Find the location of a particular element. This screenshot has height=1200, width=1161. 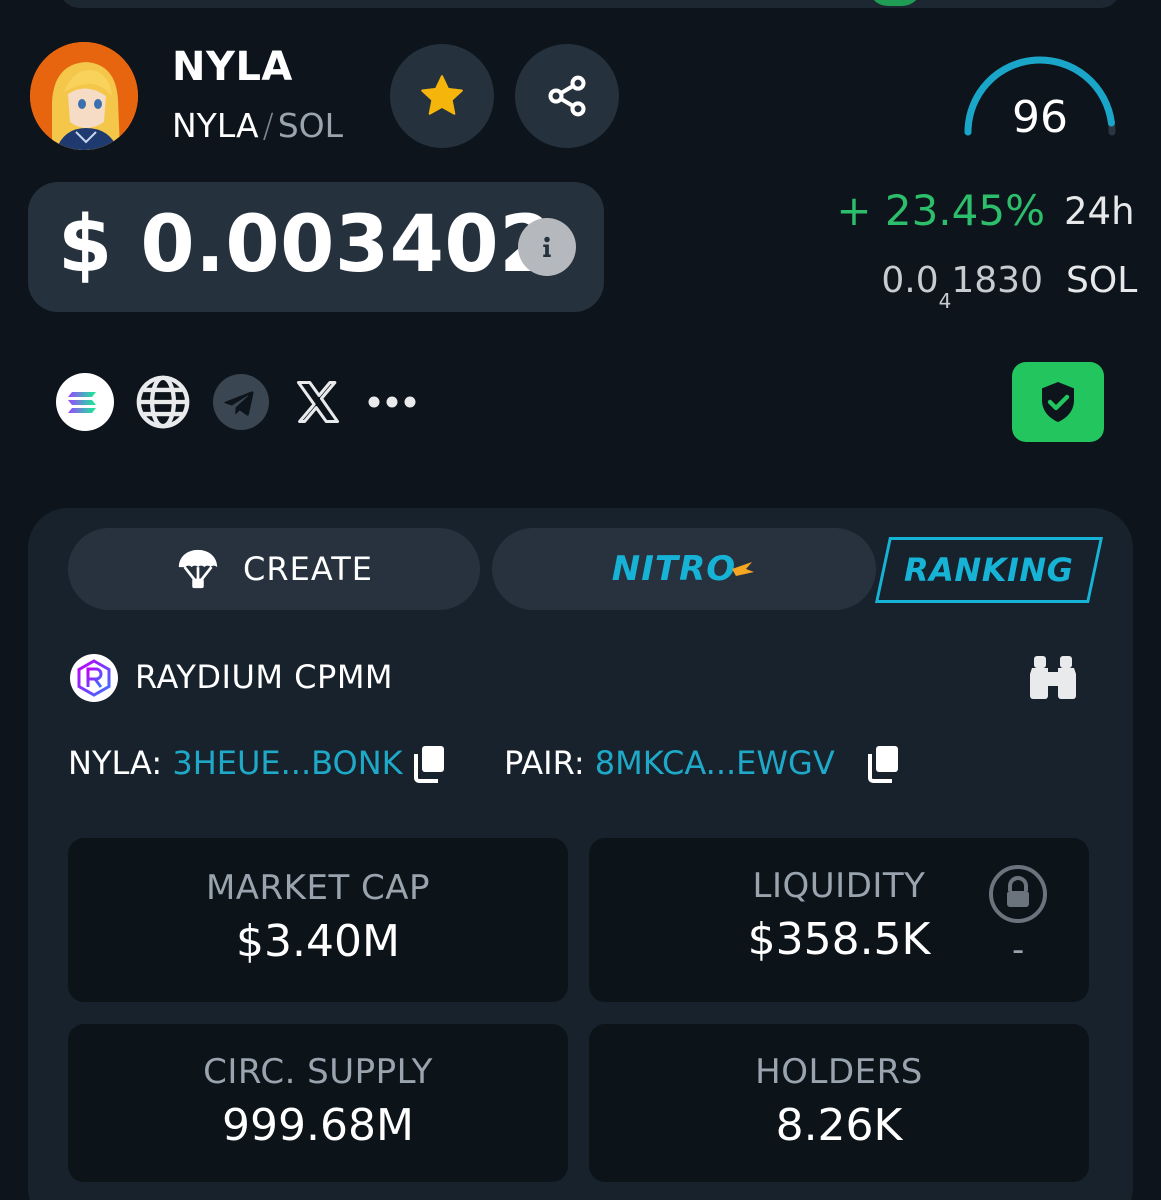

token-address: NYLA: 3HEUE...BONK is located at coordinates (235, 763).